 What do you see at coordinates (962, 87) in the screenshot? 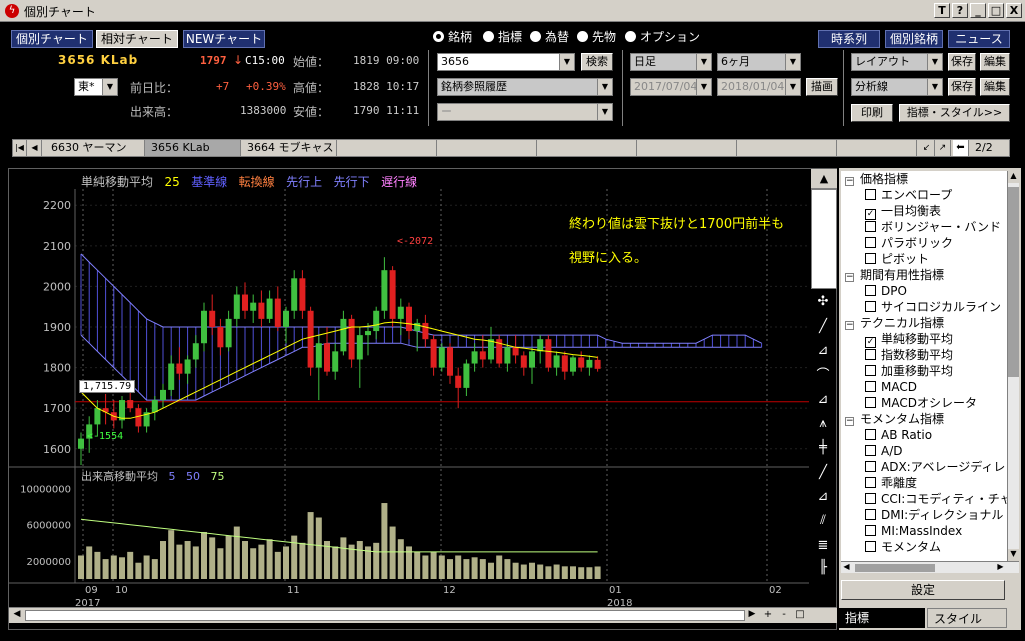
I see `analysis-save-button: 保存` at bounding box center [962, 87].